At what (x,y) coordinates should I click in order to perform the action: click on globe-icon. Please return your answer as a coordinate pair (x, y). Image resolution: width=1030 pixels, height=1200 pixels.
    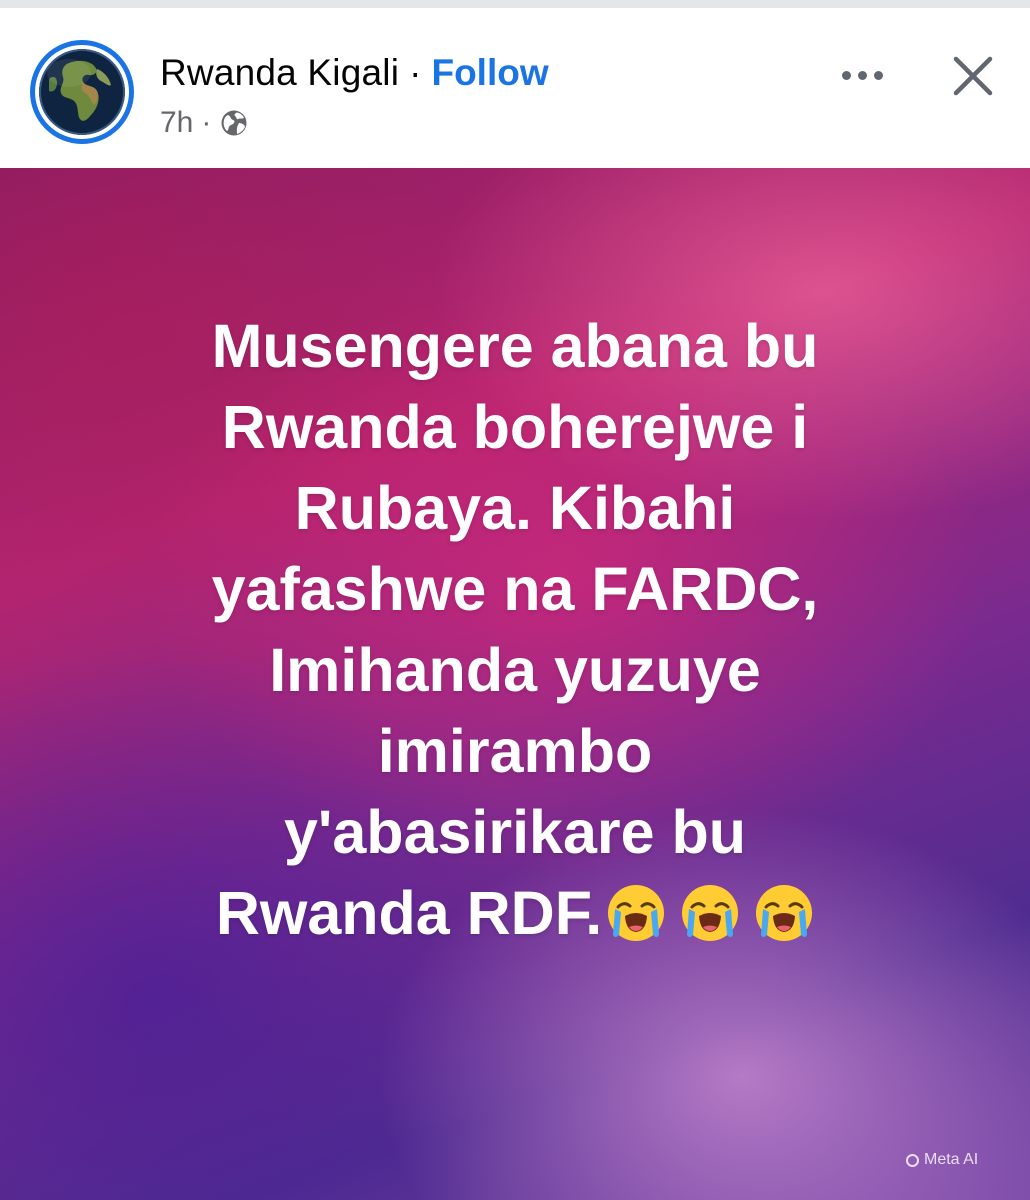
    Looking at the image, I should click on (234, 123).